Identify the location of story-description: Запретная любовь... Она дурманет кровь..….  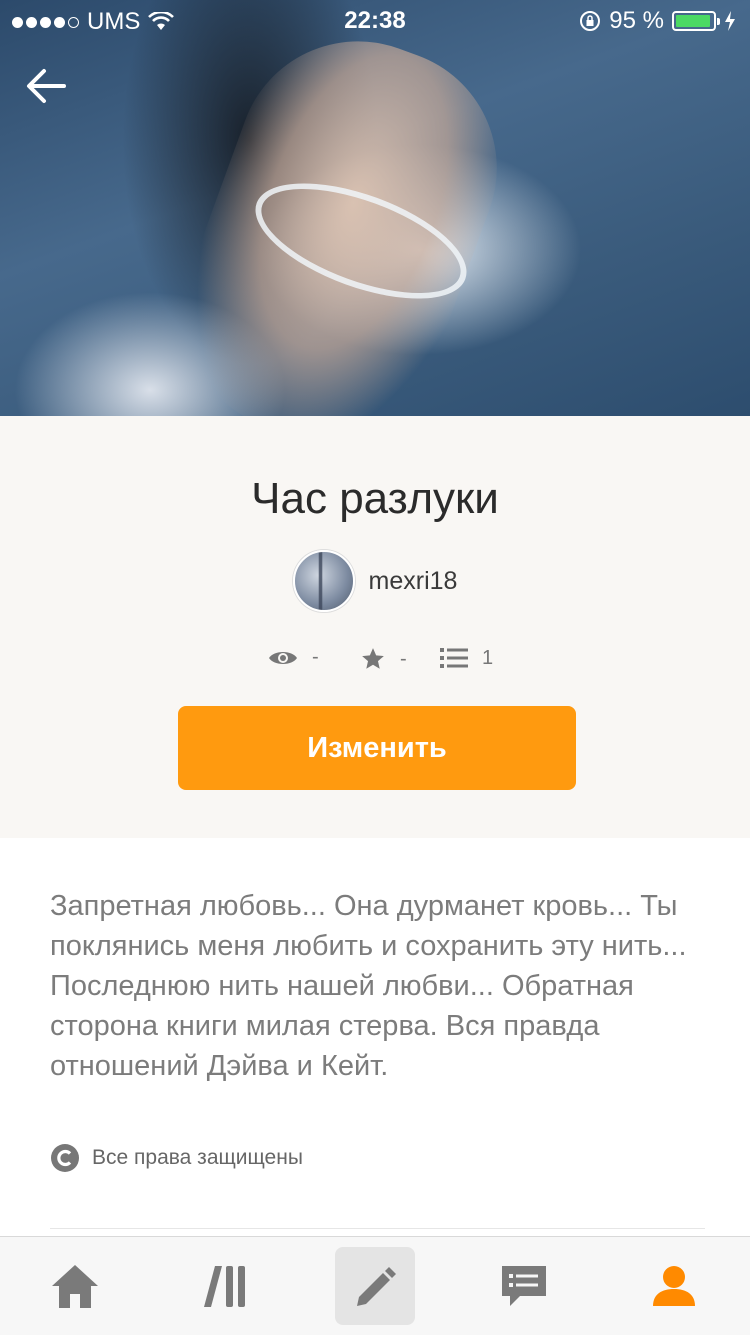
(368, 986).